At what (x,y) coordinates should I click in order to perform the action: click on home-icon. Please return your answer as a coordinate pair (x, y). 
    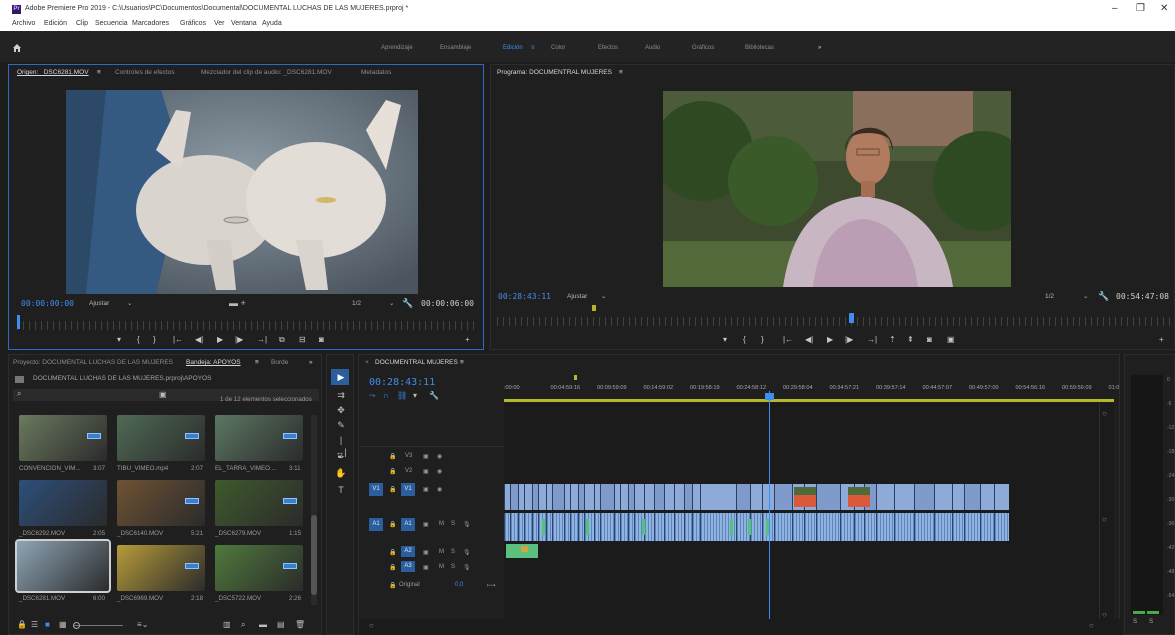
    Looking at the image, I should click on (17, 48).